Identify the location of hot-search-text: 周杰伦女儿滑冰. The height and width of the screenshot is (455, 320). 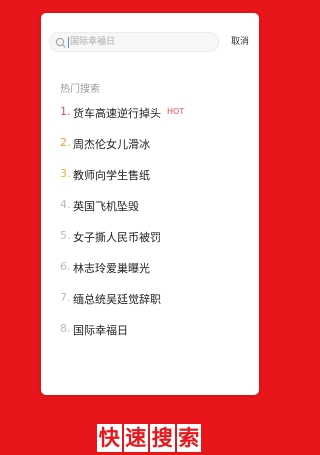
(111, 144).